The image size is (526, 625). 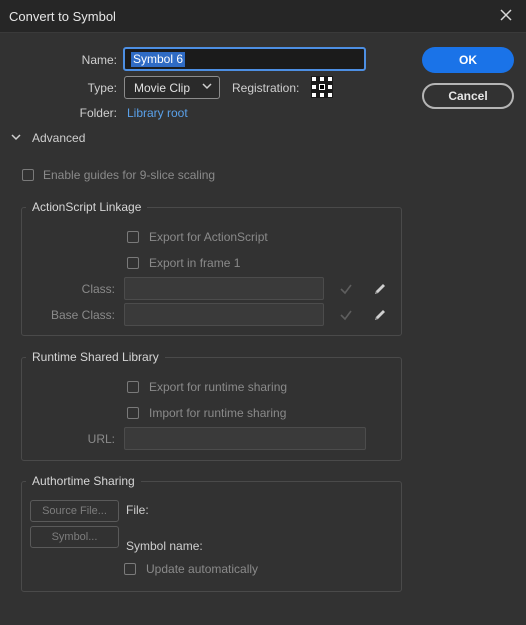 What do you see at coordinates (164, 546) in the screenshot?
I see `symbol-name-label: Symbol name:` at bounding box center [164, 546].